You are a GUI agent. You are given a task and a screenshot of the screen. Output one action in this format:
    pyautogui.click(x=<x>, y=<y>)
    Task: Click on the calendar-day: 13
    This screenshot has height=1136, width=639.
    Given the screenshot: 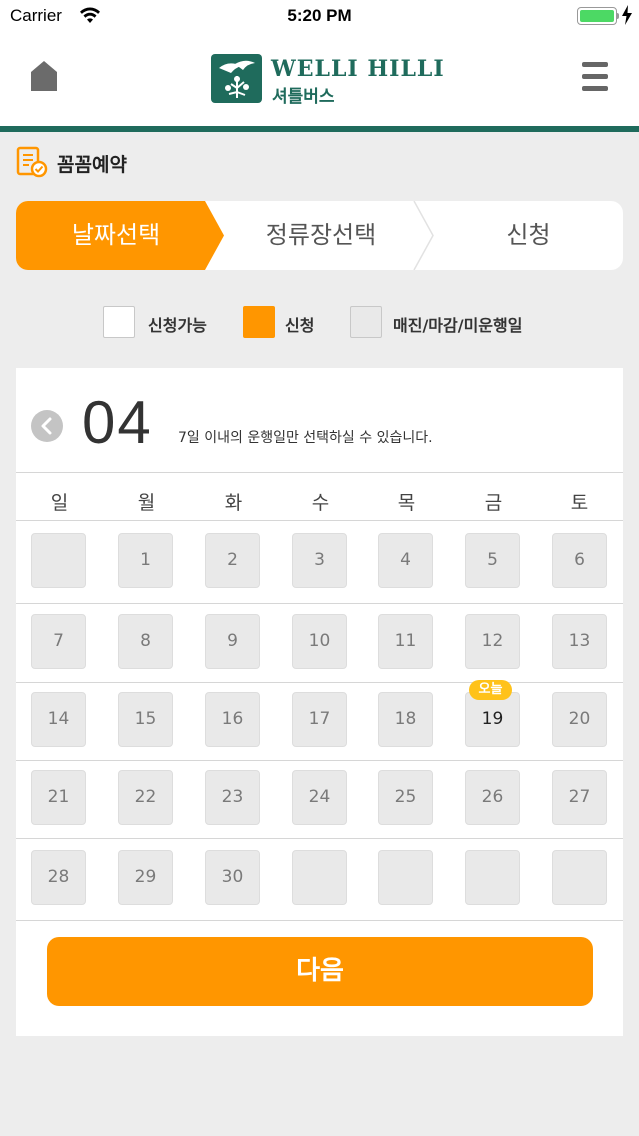 What is the action you would take?
    pyautogui.click(x=579, y=641)
    